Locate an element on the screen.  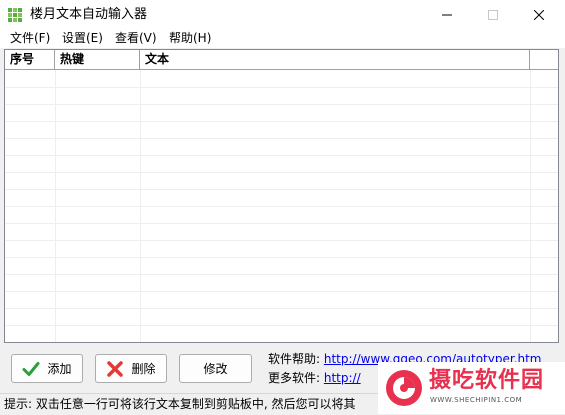
app-grid-icon is located at coordinates (15, 15).